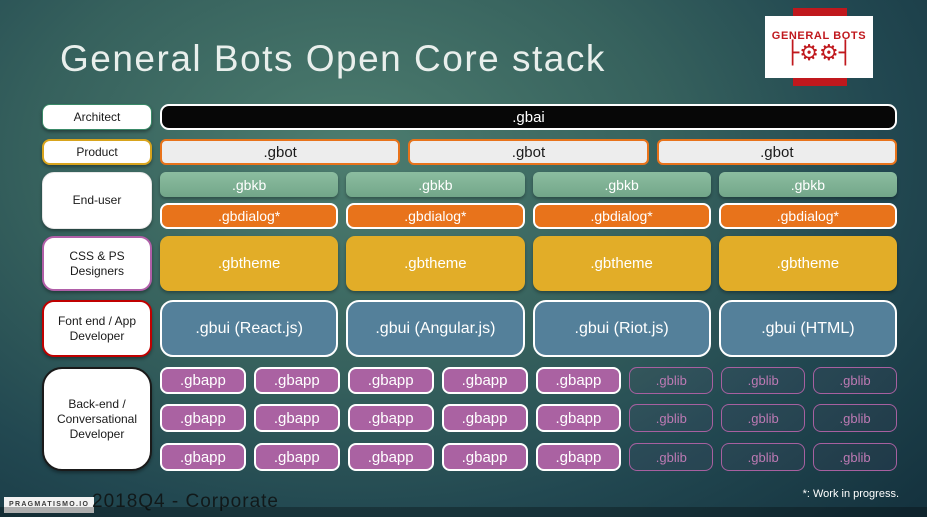  I want to click on gbui-angular-box: .gbui (Angular.js), so click(435, 328).